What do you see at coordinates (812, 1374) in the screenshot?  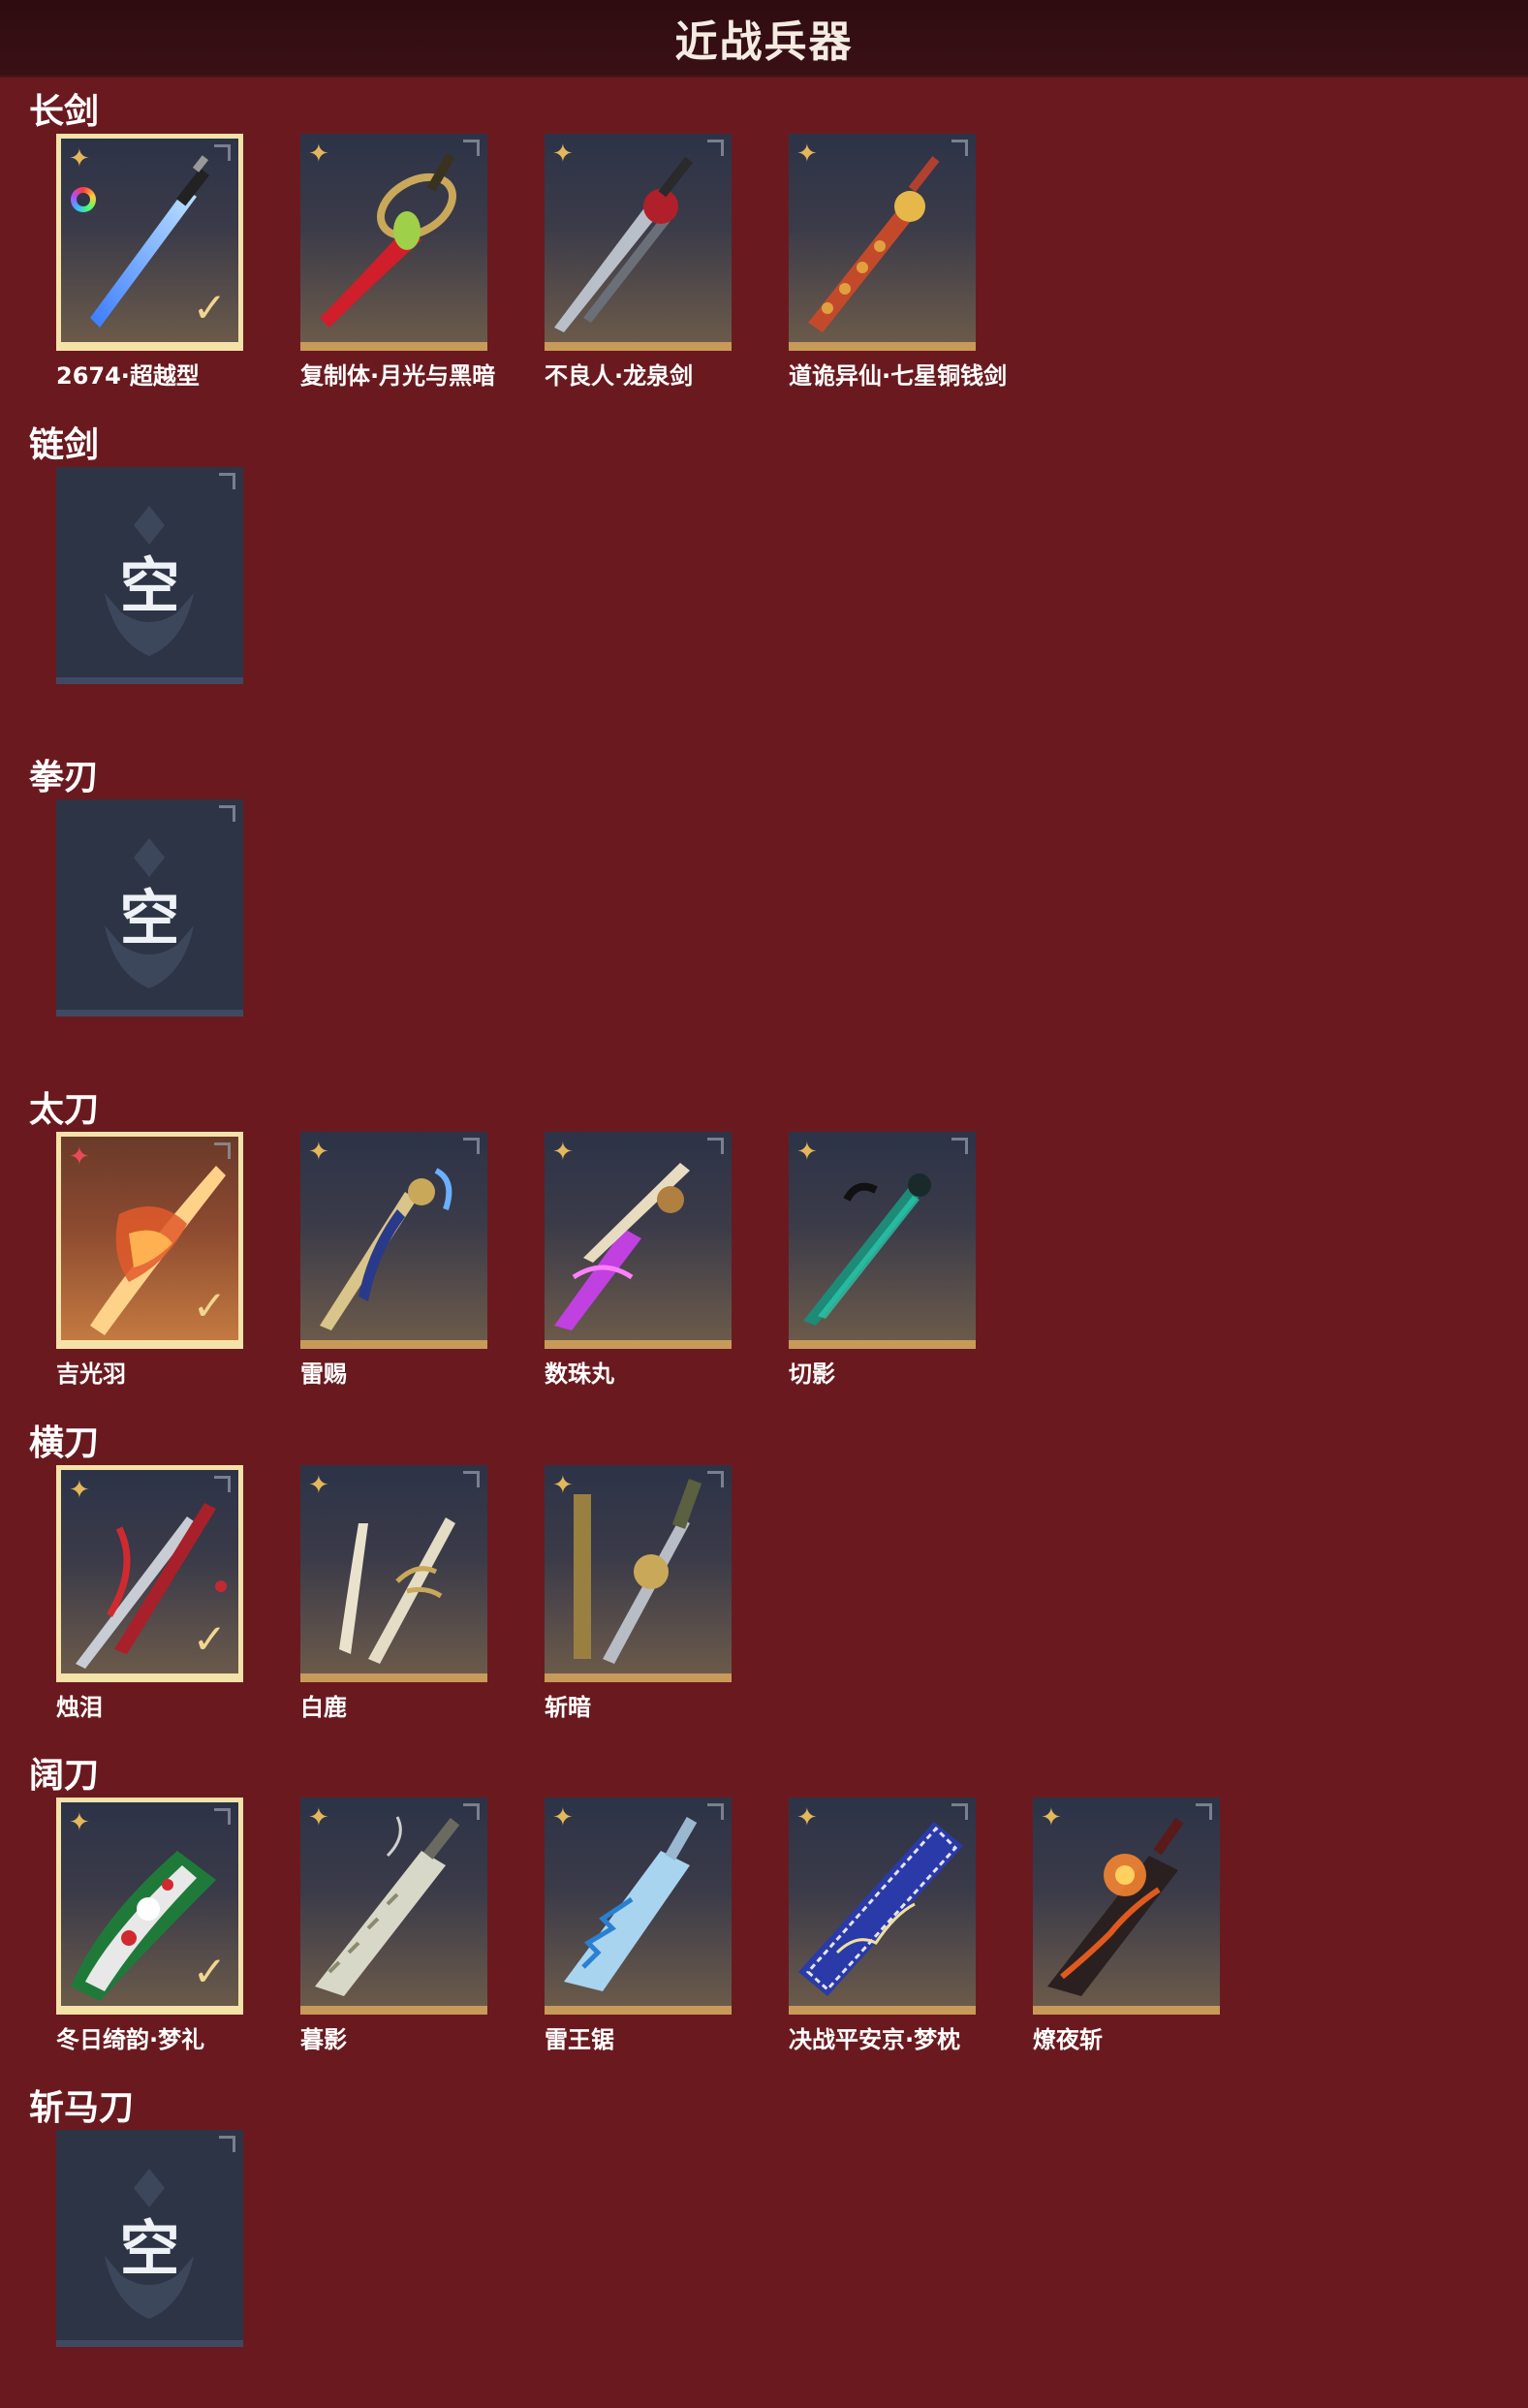 I see `weapon-name: 切影` at bounding box center [812, 1374].